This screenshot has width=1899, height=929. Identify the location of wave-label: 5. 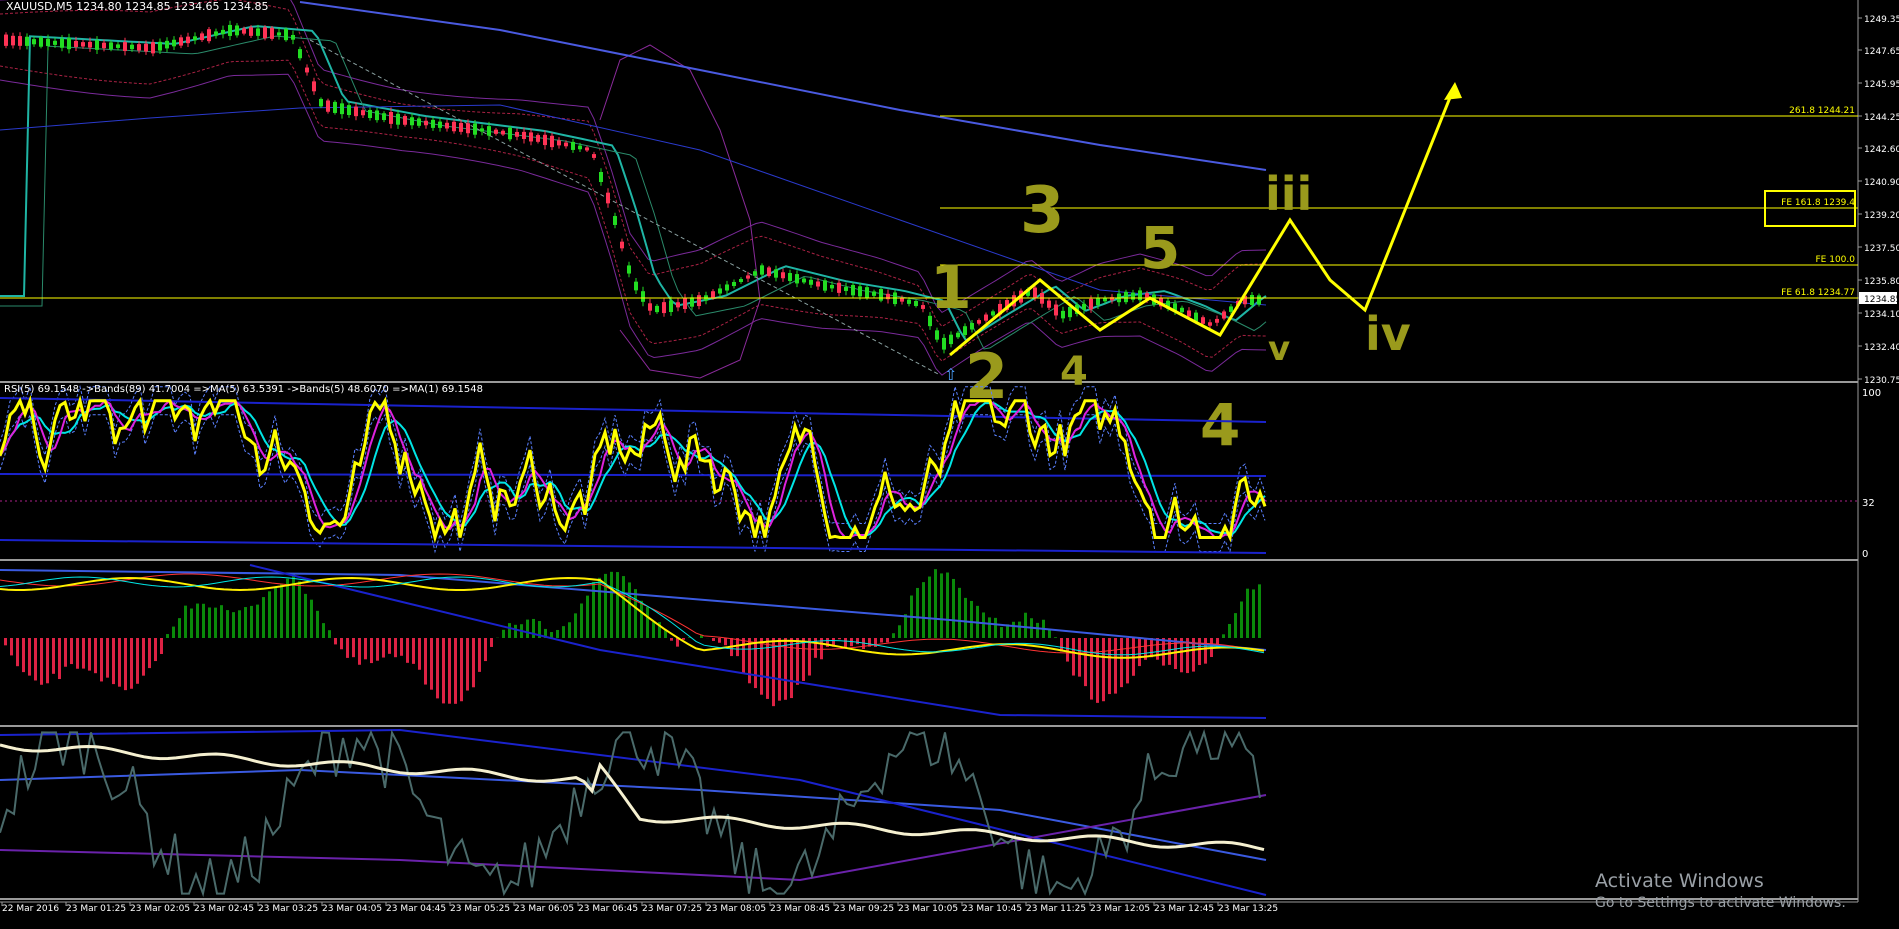
(1160, 248).